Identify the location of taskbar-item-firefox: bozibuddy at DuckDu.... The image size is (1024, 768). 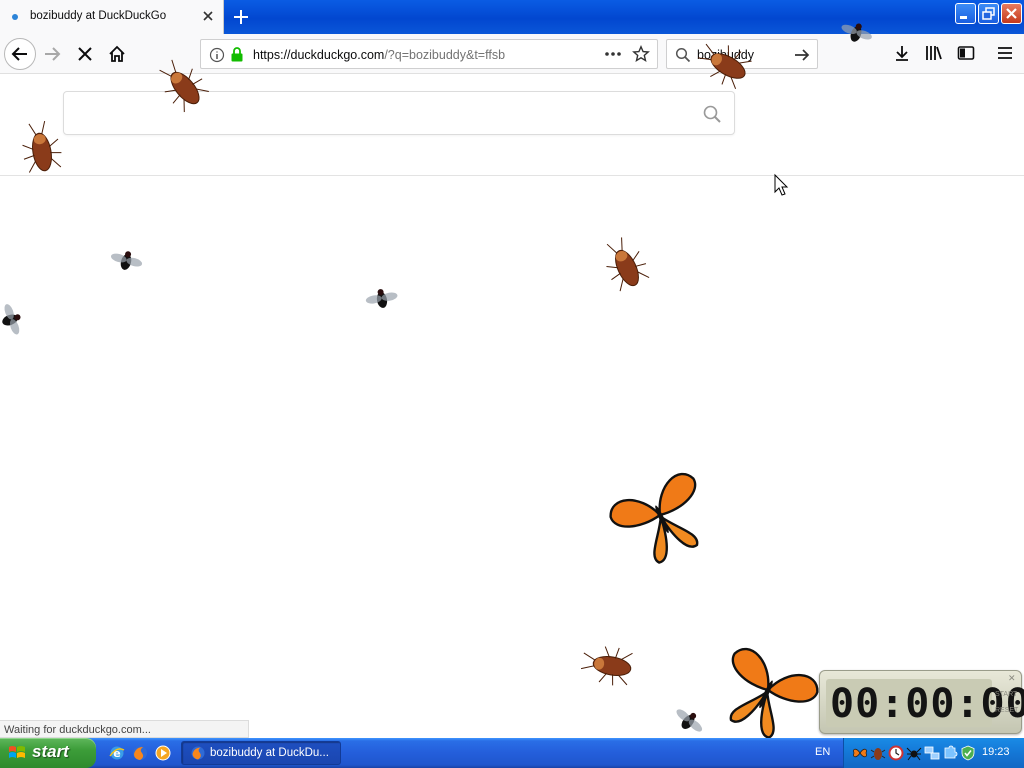
(261, 753).